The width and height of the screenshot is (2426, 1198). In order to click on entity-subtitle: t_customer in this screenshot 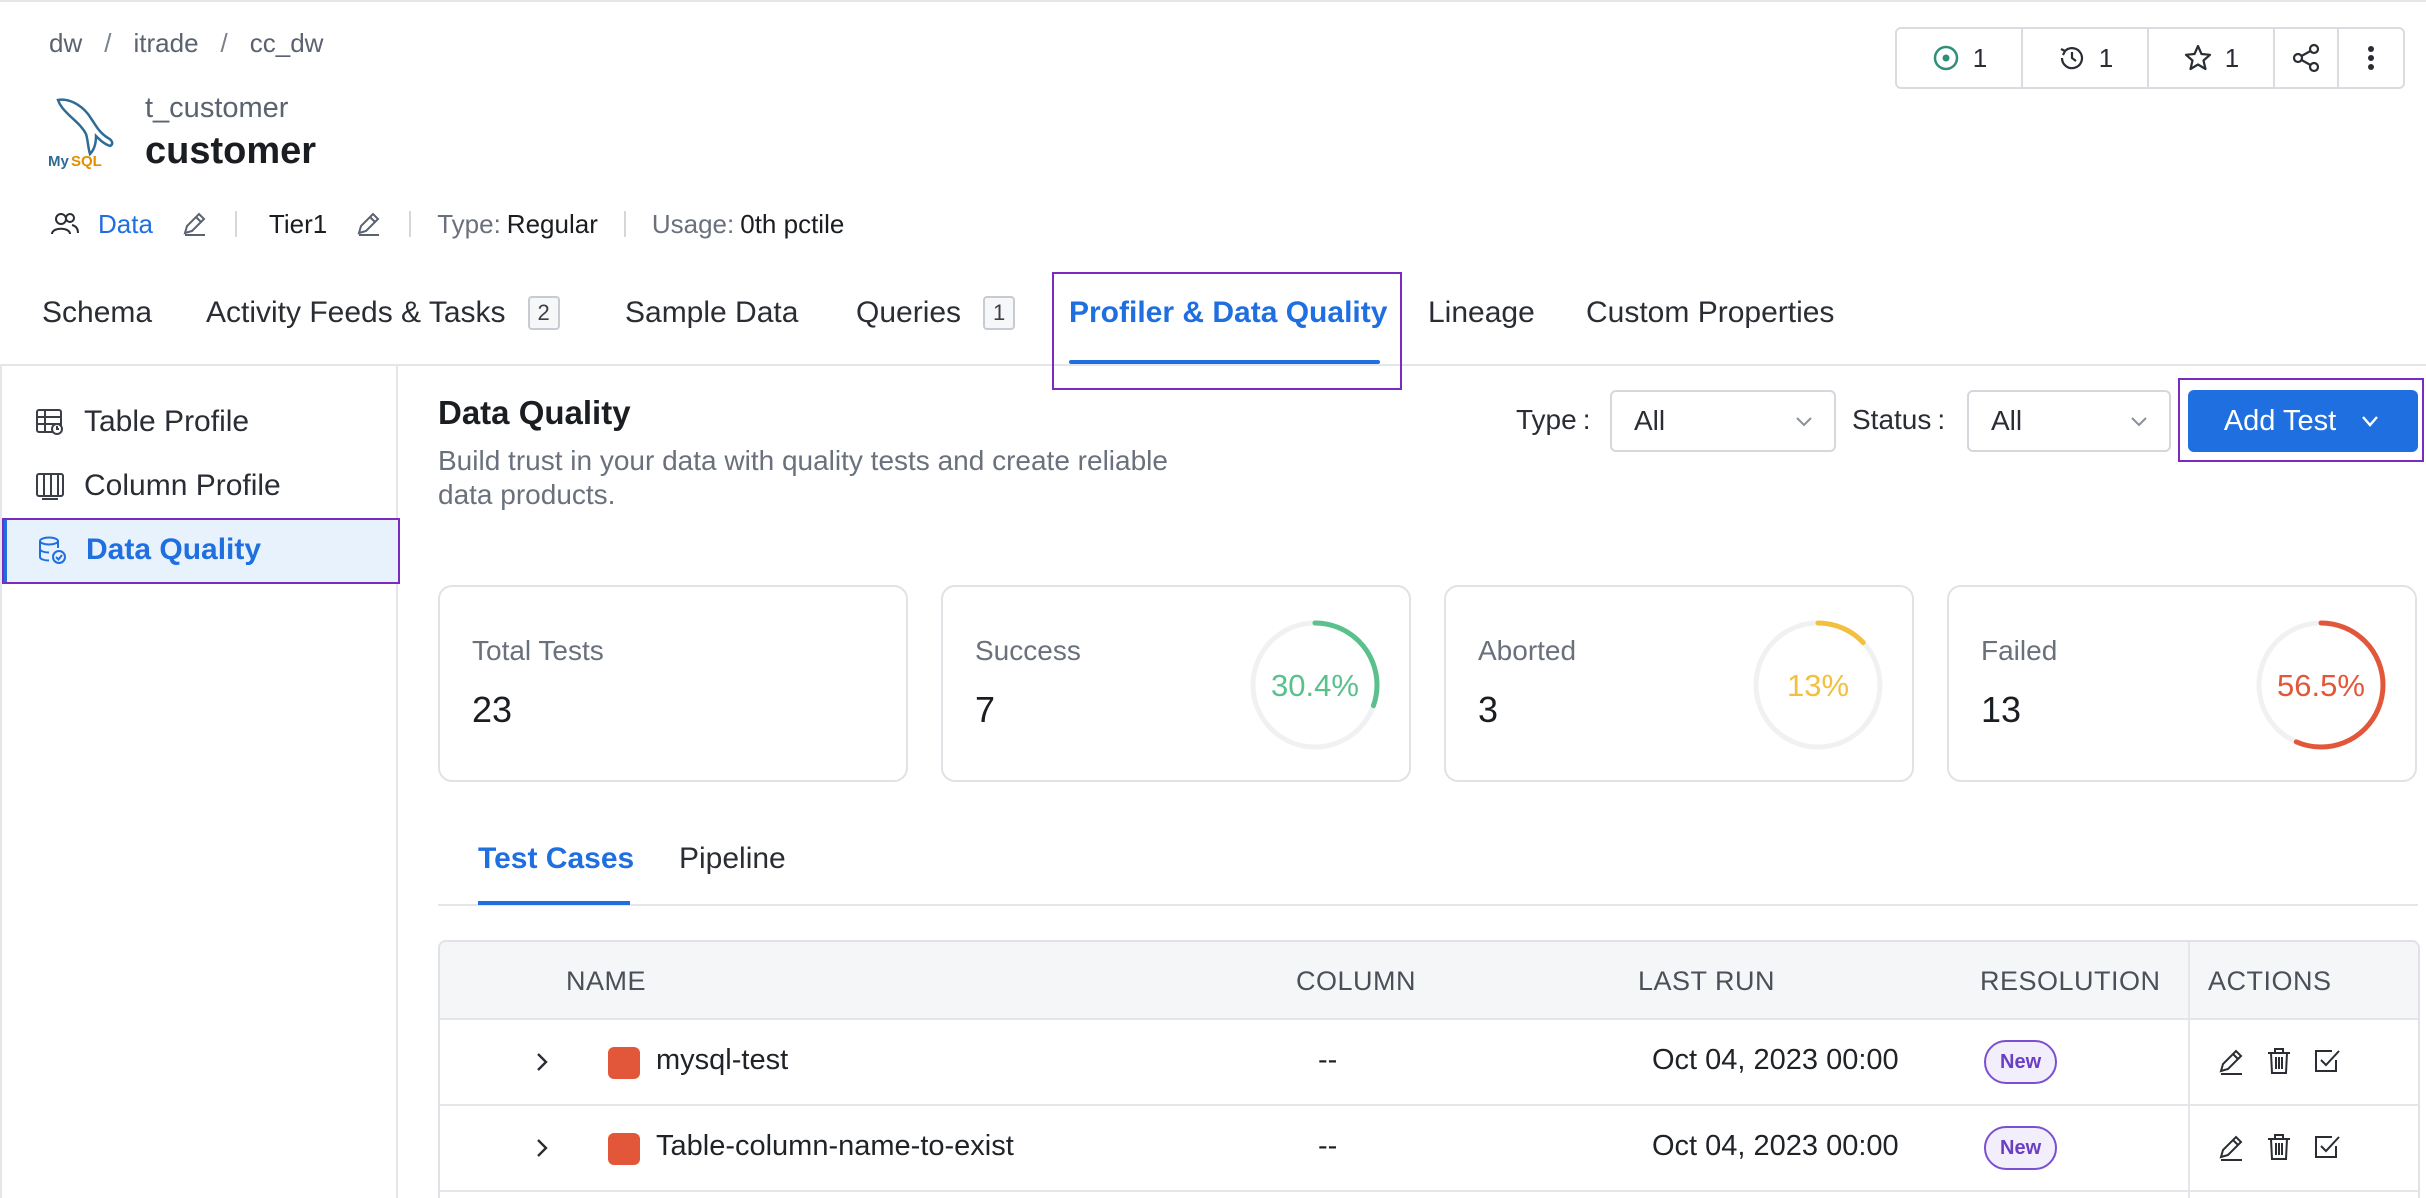, I will do `click(217, 108)`.